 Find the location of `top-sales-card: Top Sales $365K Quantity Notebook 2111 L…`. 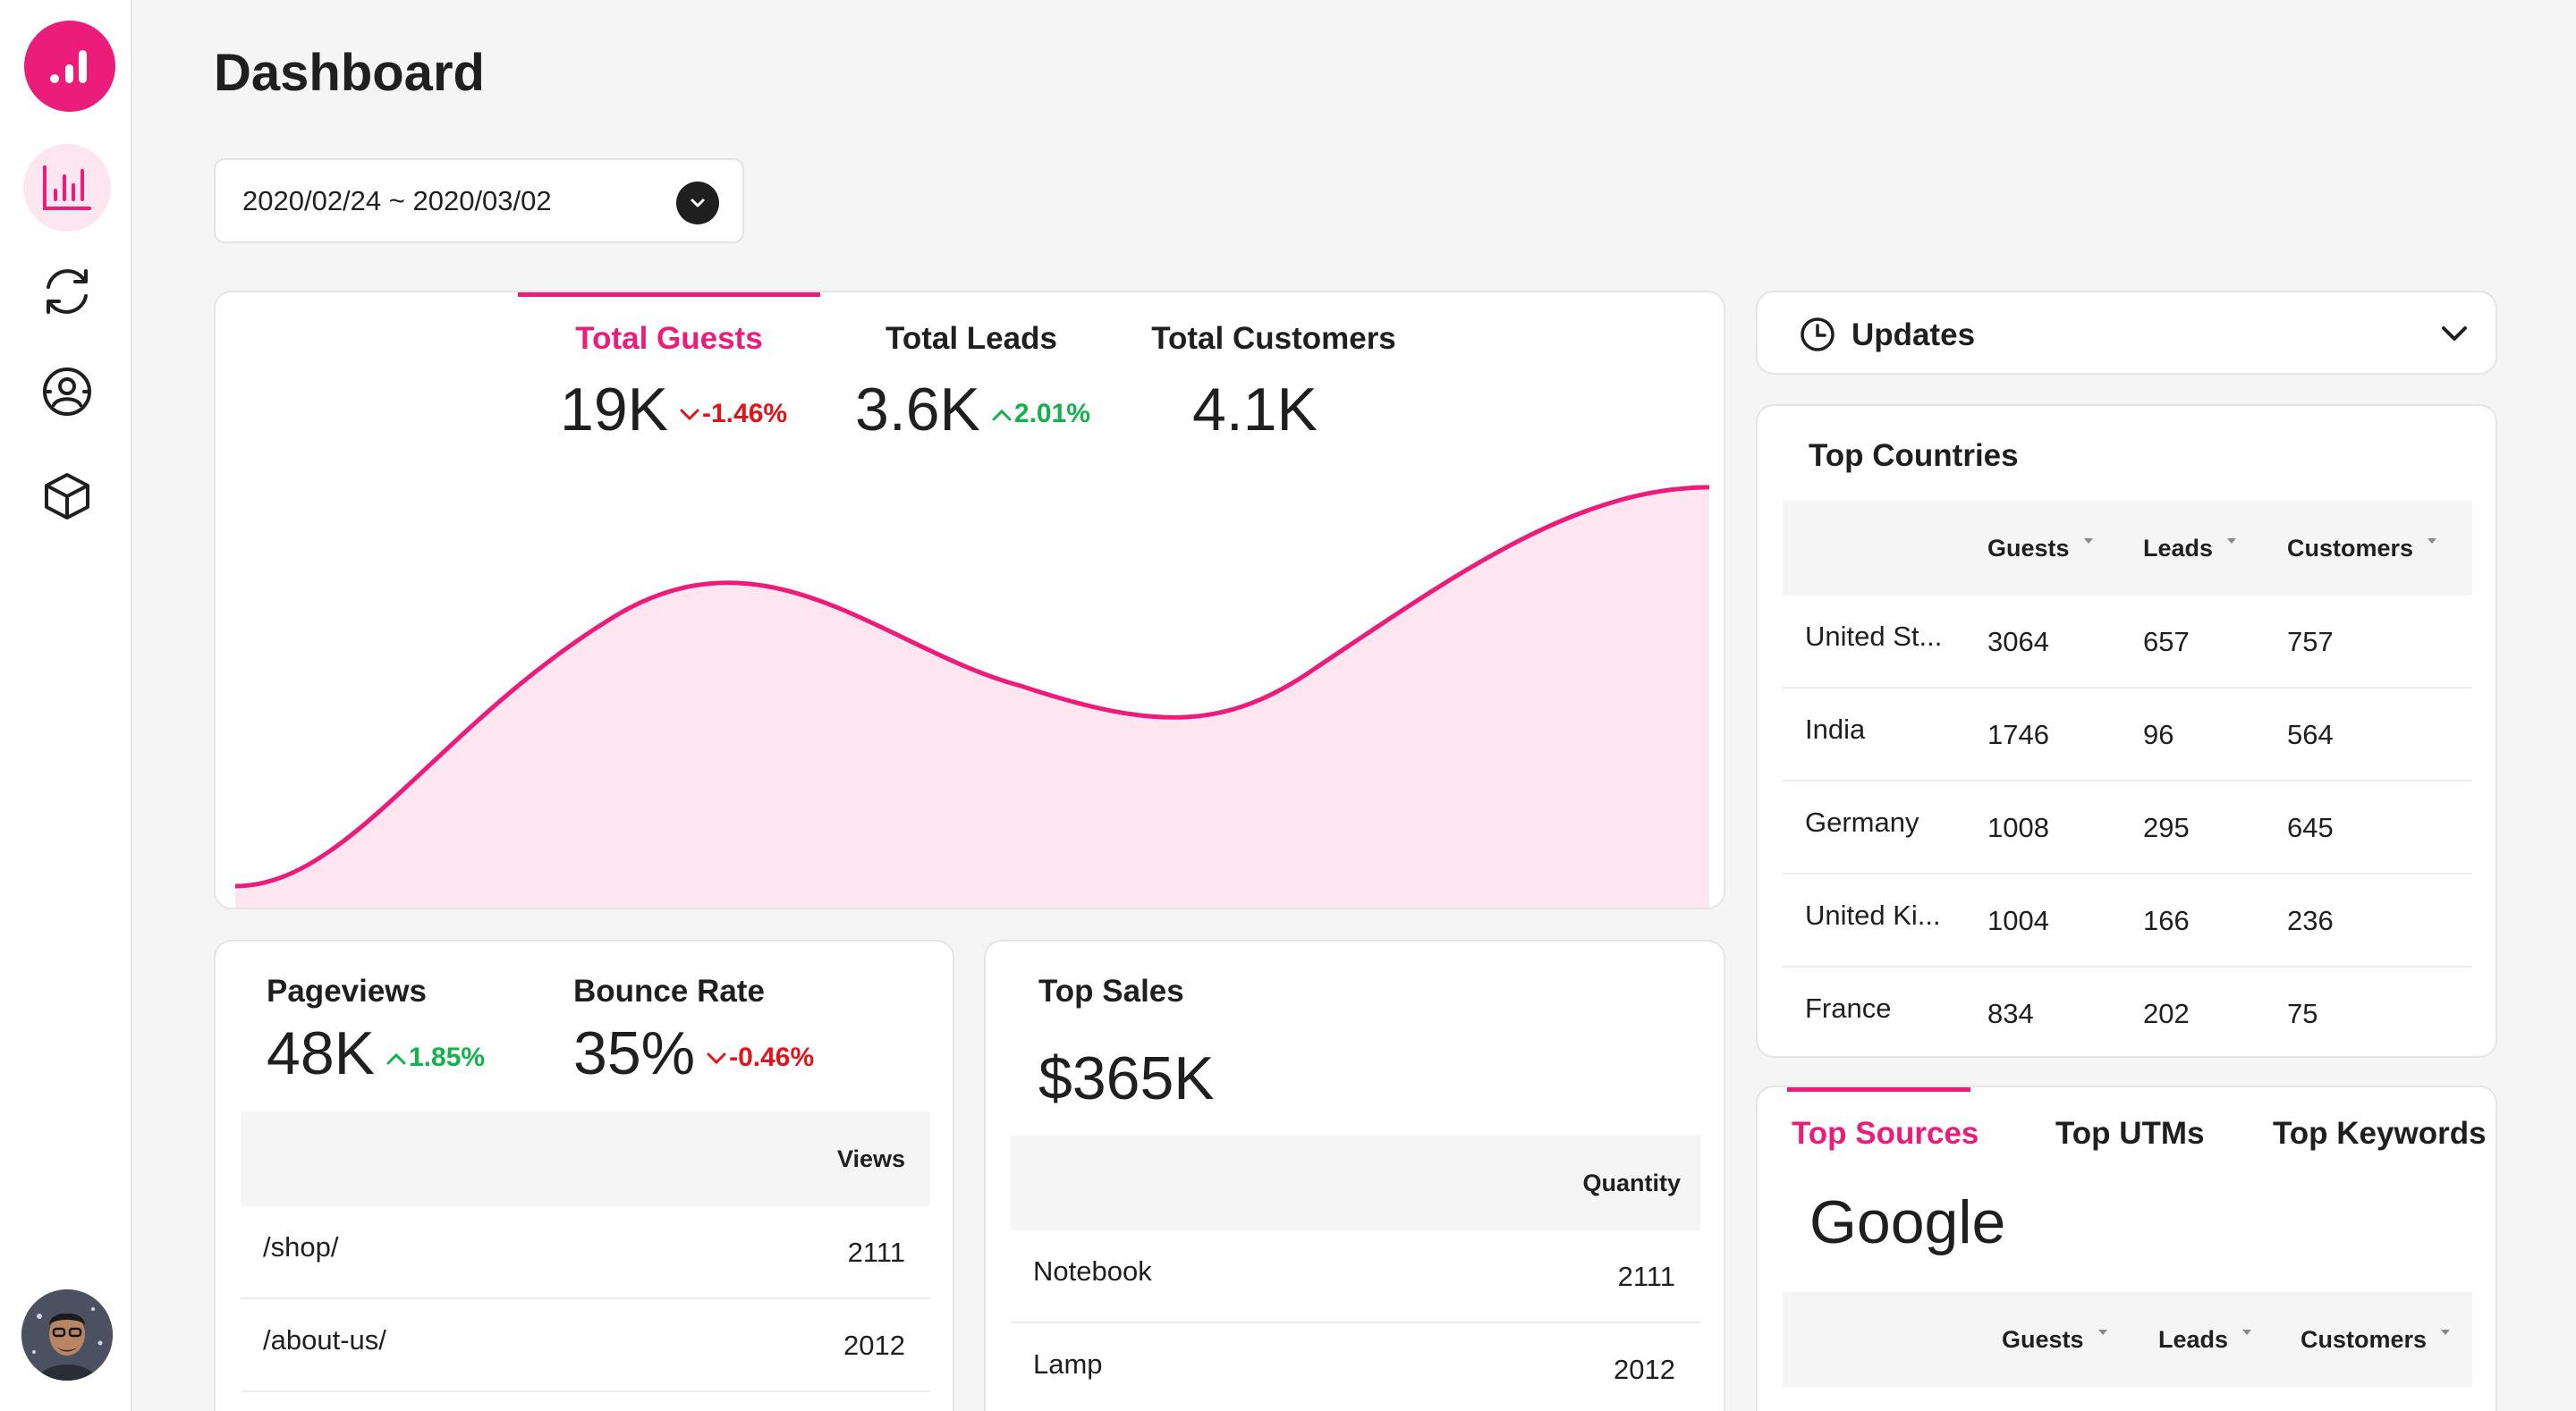

top-sales-card: Top Sales $365K Quantity Notebook 2111 L… is located at coordinates (1354, 1175).